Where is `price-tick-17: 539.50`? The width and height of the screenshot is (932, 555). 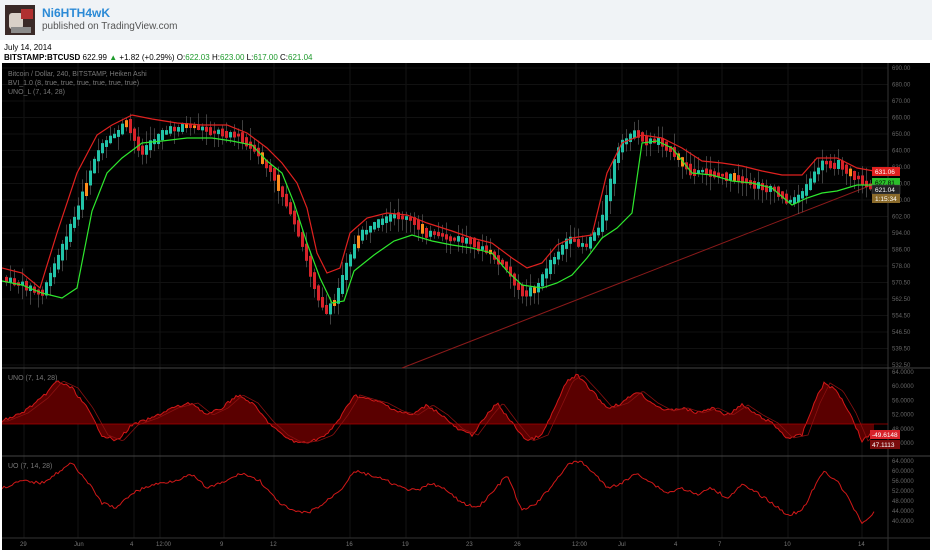 price-tick-17: 539.50 is located at coordinates (901, 350).